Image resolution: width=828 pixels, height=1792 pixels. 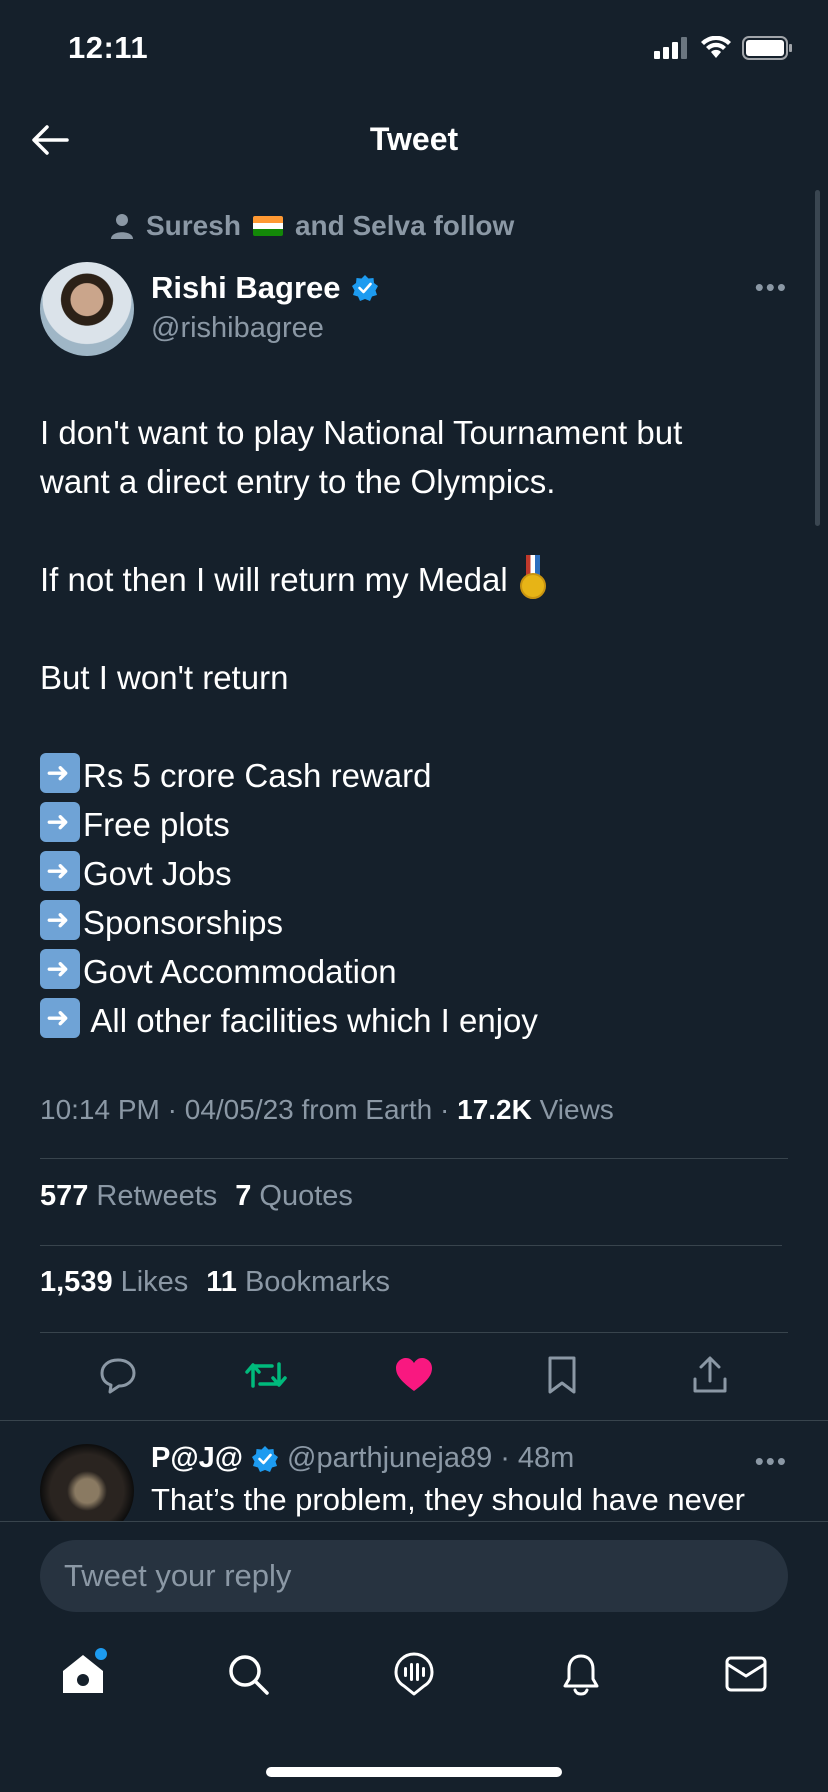 What do you see at coordinates (494, 1109) in the screenshot?
I see `views-count: 17.2K` at bounding box center [494, 1109].